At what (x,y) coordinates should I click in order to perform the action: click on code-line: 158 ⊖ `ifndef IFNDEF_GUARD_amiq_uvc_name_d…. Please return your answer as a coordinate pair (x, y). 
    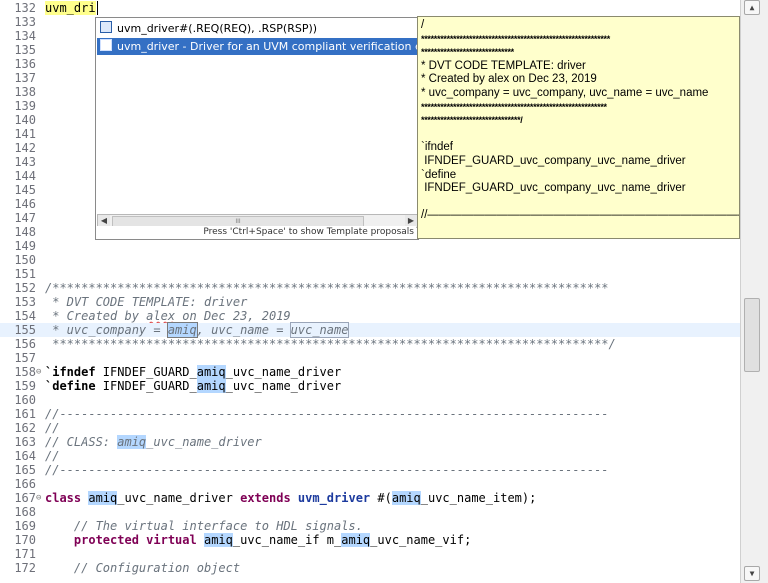
    Looking at the image, I should click on (370, 372).